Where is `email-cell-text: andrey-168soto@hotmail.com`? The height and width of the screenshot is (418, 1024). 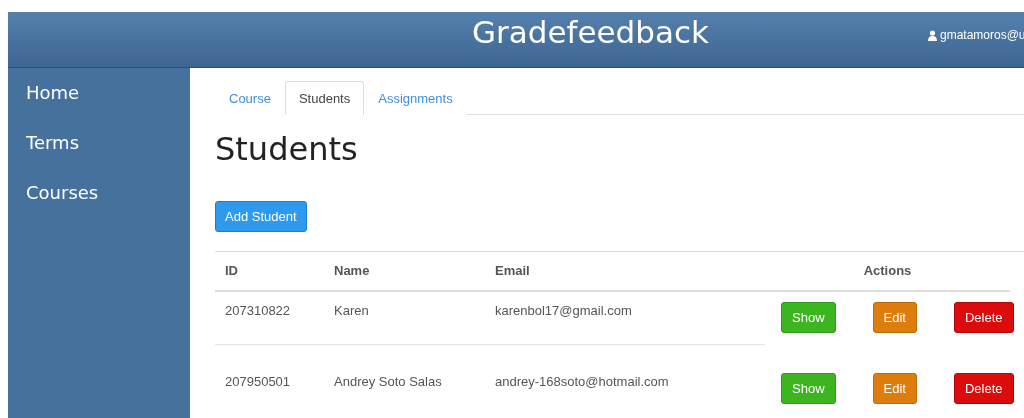 email-cell-text: andrey-168soto@hotmail.com is located at coordinates (582, 382).